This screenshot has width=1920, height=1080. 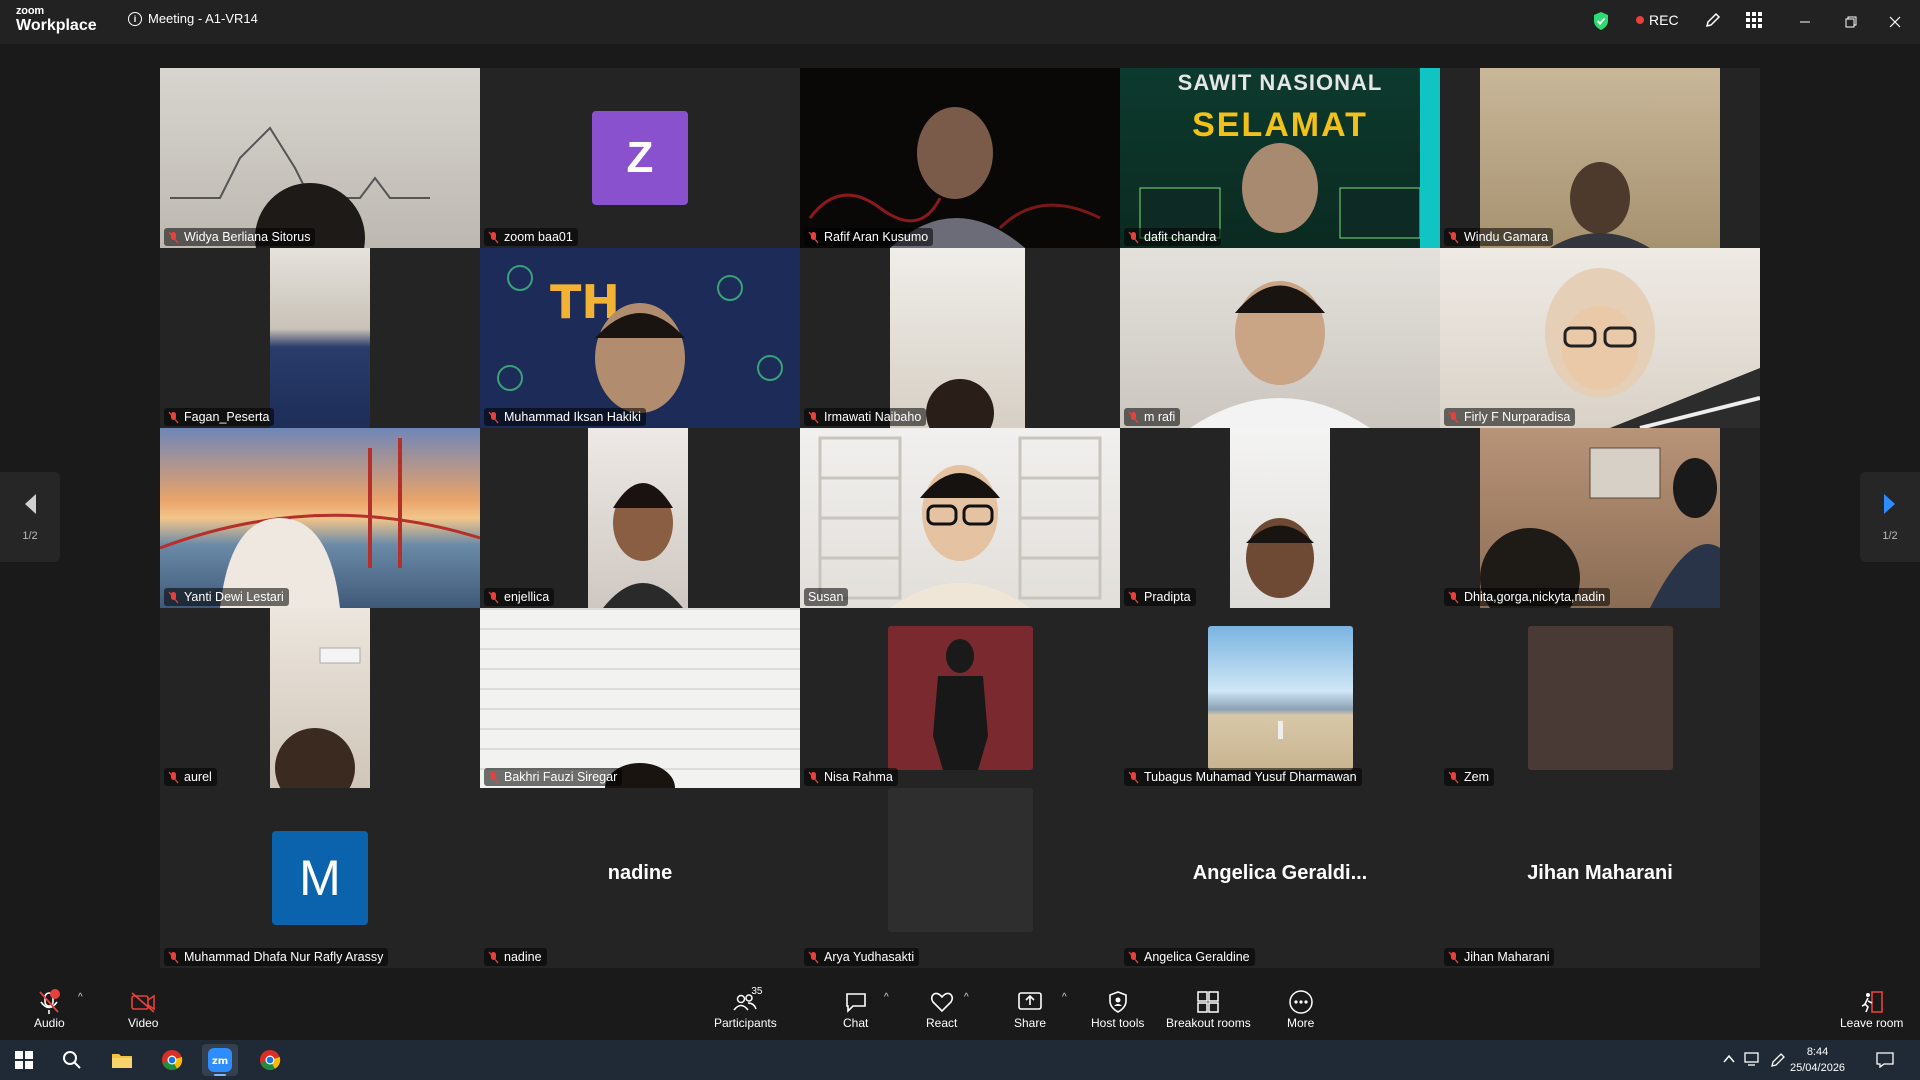 What do you see at coordinates (1600, 338) in the screenshot?
I see `participant-tile: Firly F Nurparadisa` at bounding box center [1600, 338].